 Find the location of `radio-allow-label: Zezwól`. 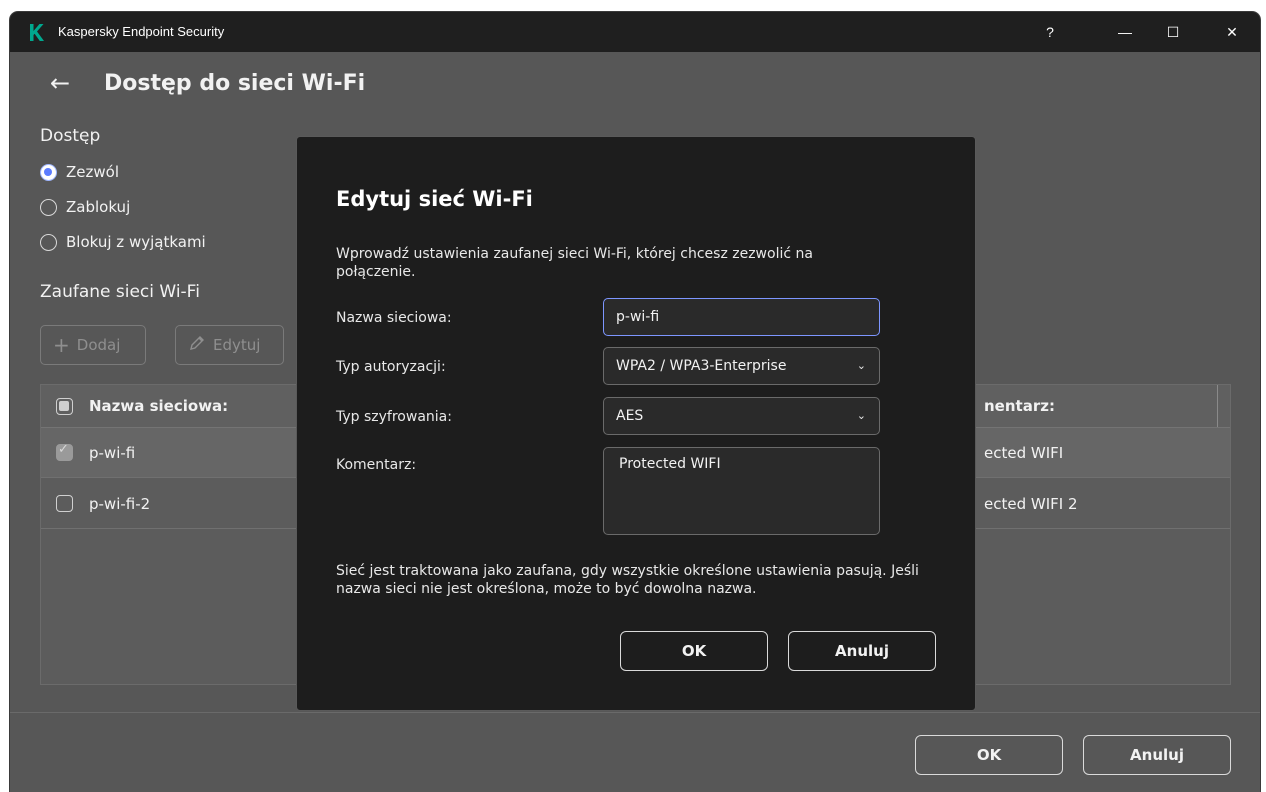

radio-allow-label: Zezwól is located at coordinates (92, 172).